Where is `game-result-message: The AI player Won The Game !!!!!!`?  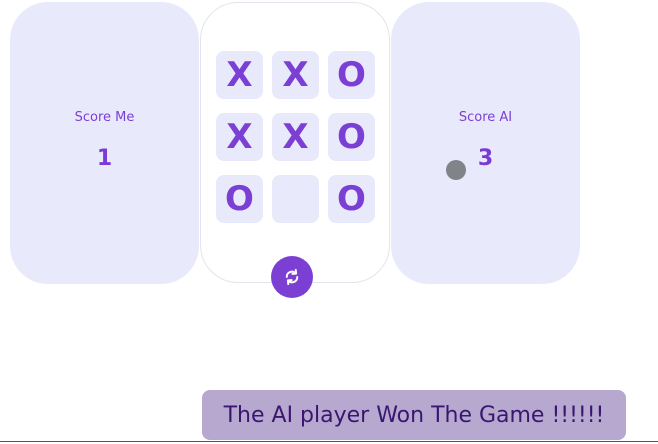
game-result-message: The AI player Won The Game !!!!!! is located at coordinates (414, 415).